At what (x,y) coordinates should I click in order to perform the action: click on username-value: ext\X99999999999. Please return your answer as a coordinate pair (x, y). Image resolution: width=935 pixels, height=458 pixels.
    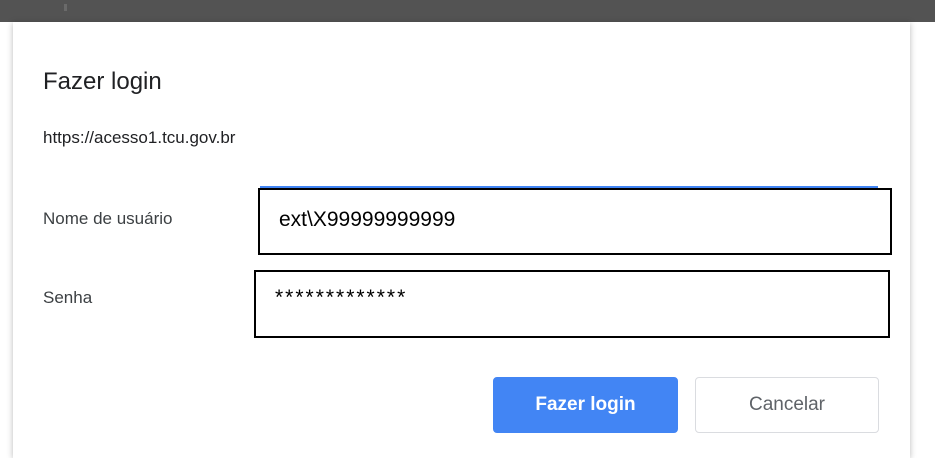
    Looking at the image, I should click on (367, 219).